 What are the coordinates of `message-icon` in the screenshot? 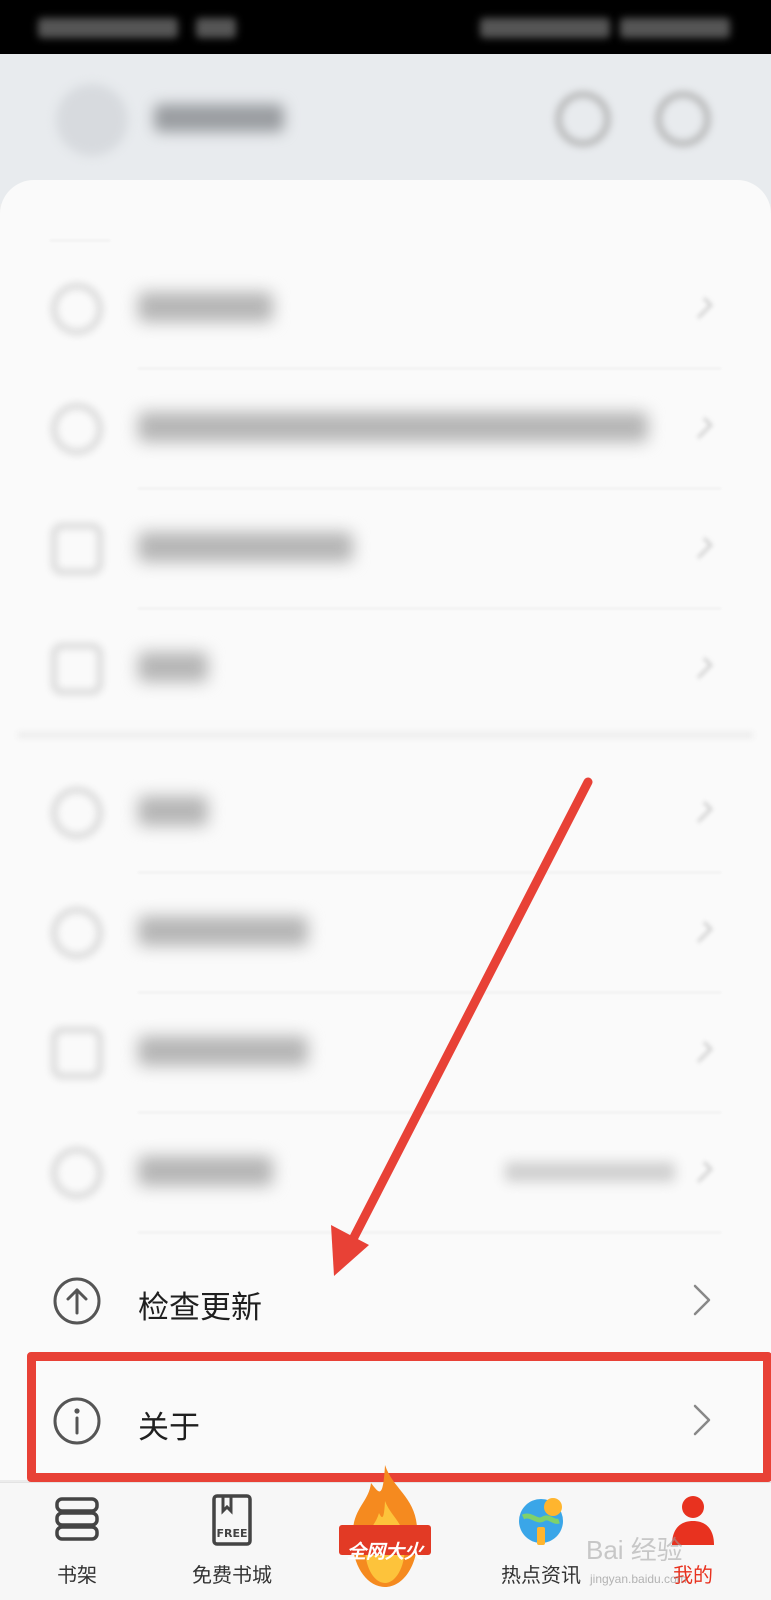 It's located at (683, 119).